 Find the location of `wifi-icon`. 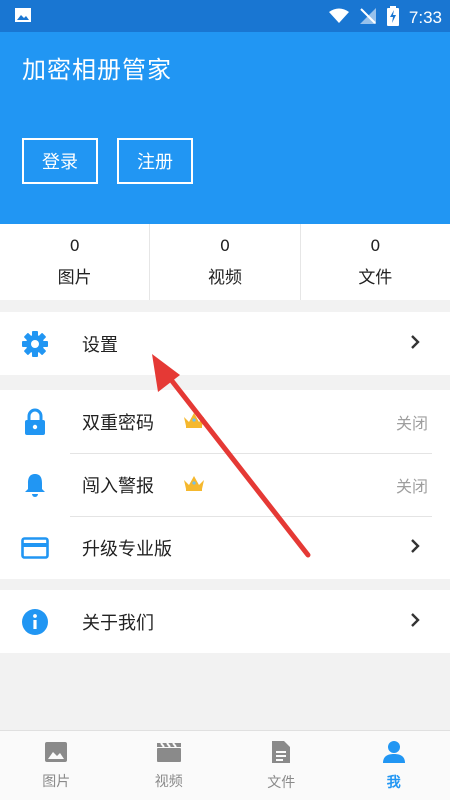

wifi-icon is located at coordinates (338, 18).